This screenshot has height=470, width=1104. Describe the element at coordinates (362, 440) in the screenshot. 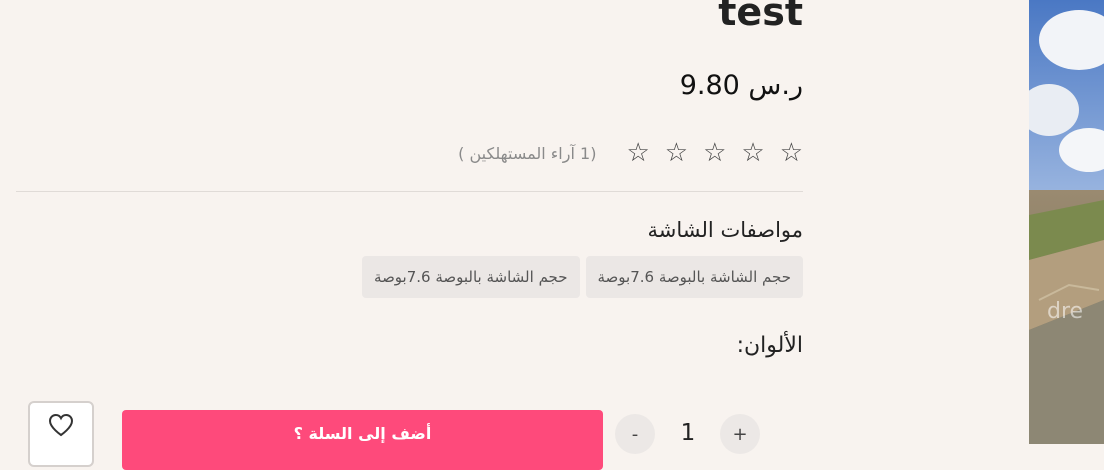

I see `add-to-cart-button: أضف إلى السلة ؟` at that location.